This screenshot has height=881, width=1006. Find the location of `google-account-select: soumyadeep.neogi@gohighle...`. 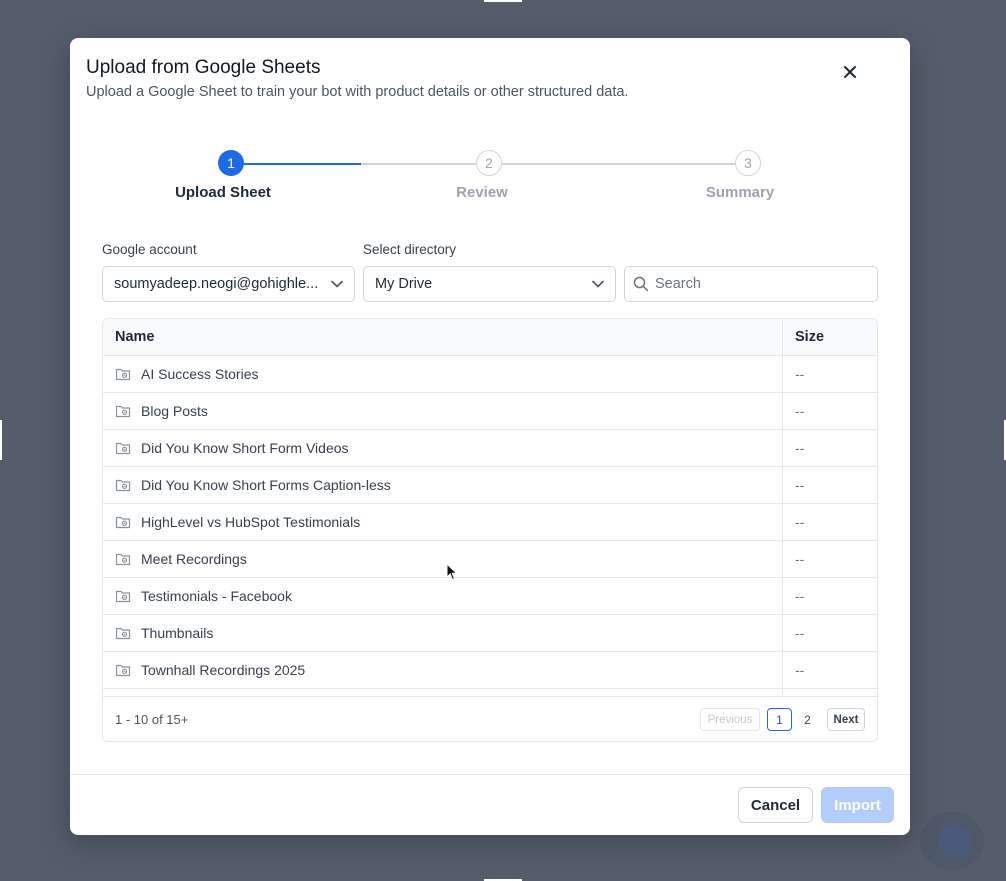

google-account-select: soumyadeep.neogi@gohighle... is located at coordinates (228, 284).